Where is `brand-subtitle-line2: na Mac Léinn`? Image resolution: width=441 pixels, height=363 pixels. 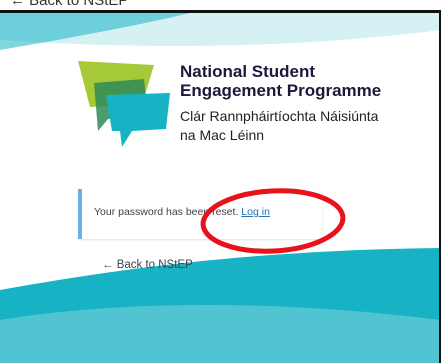 brand-subtitle-line2: na Mac Léinn is located at coordinates (222, 135).